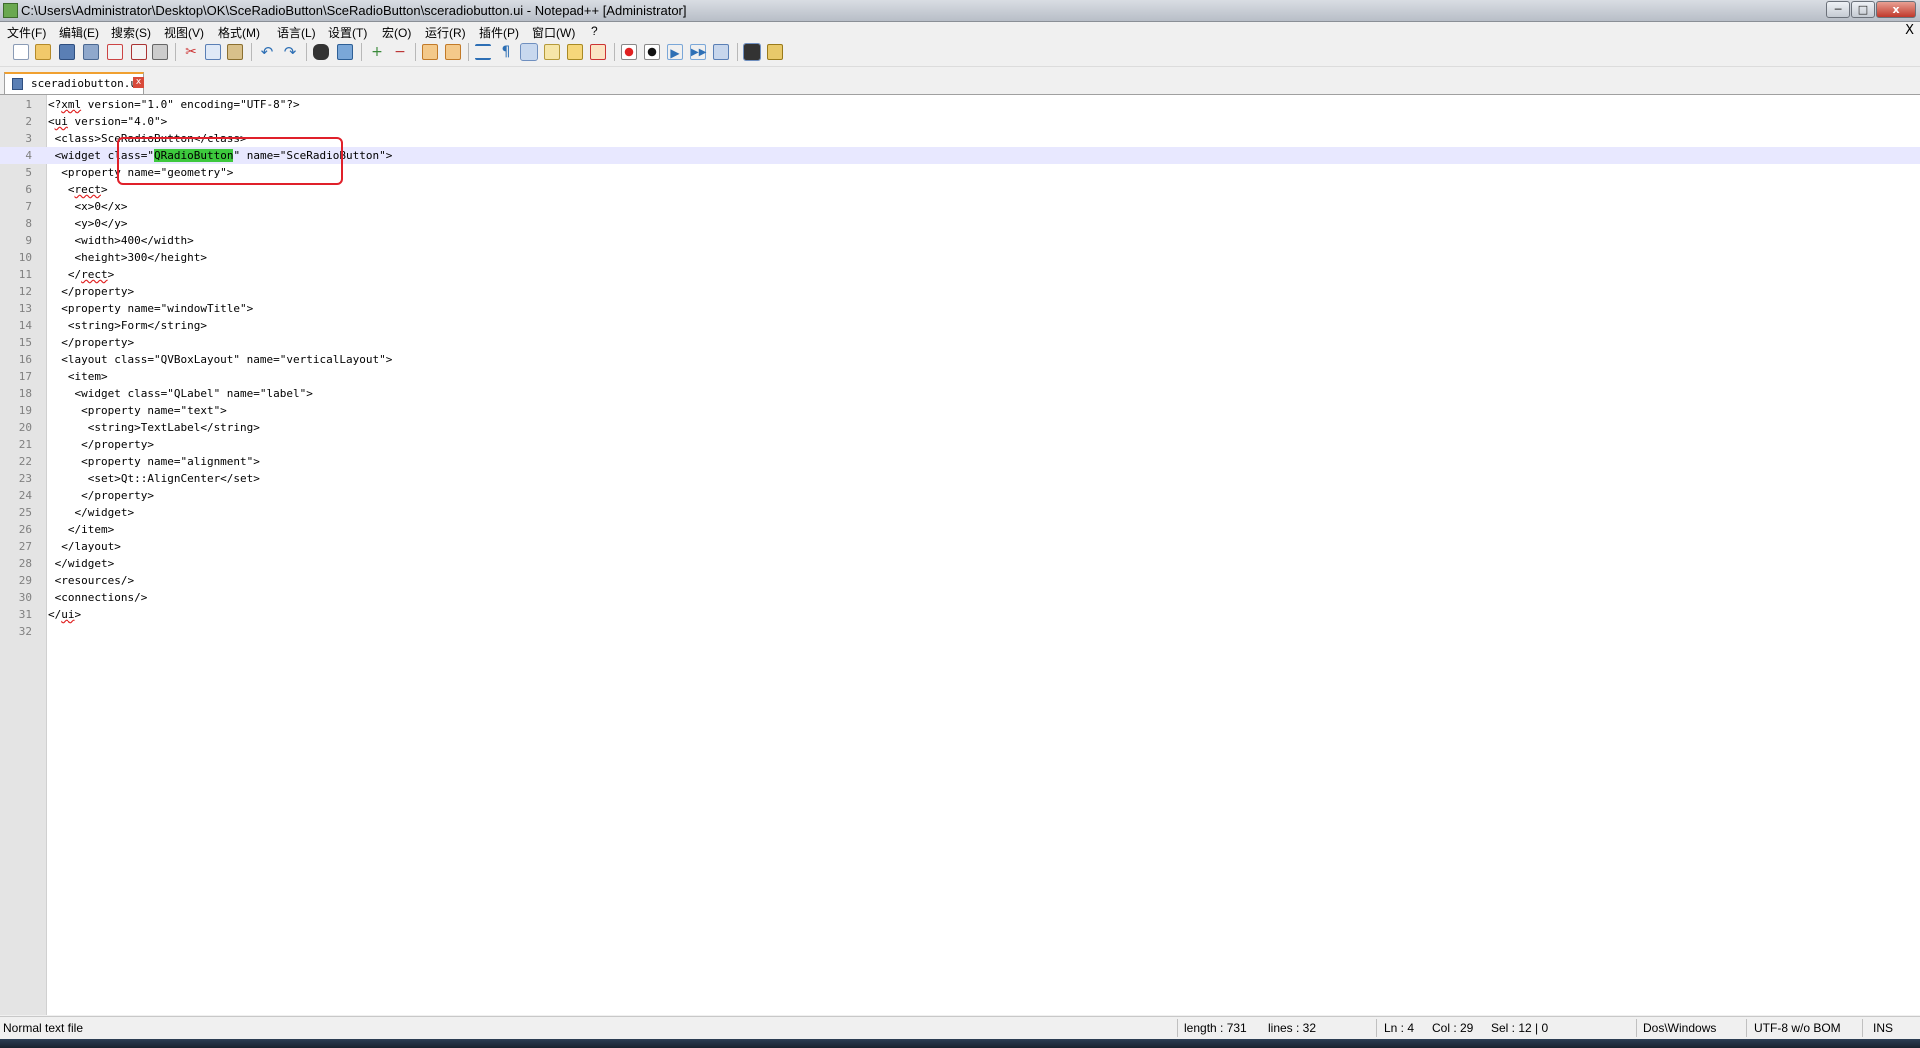 This screenshot has width=1920, height=1048. What do you see at coordinates (25, 597) in the screenshot?
I see `line-number: 30` at bounding box center [25, 597].